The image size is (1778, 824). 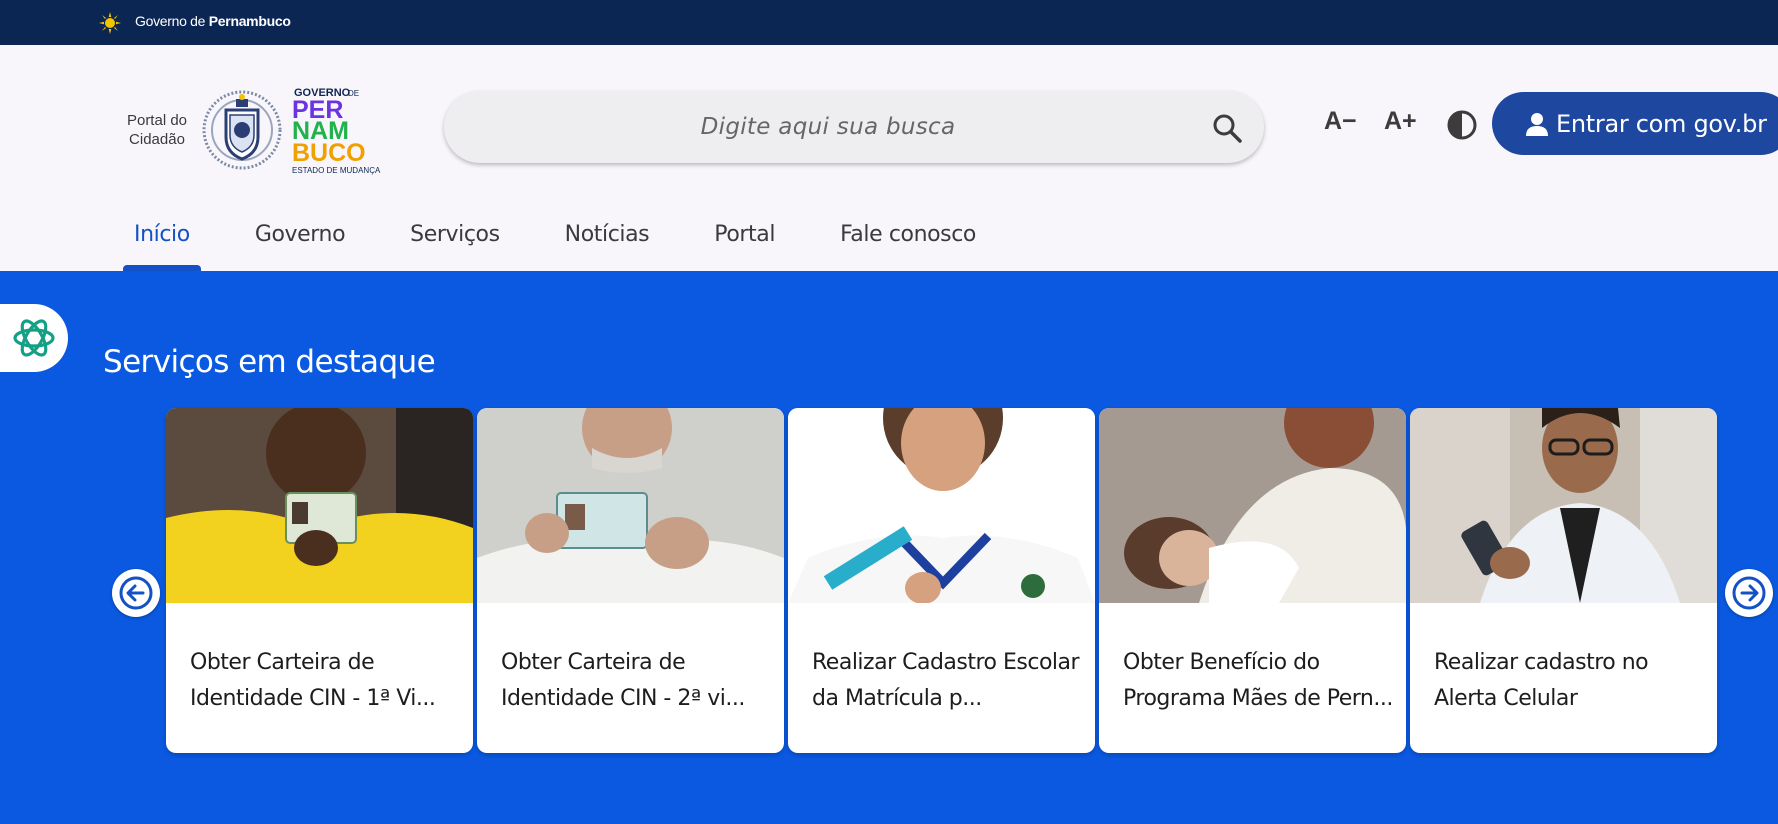 What do you see at coordinates (319, 505) in the screenshot?
I see `card-photo-woman-id` at bounding box center [319, 505].